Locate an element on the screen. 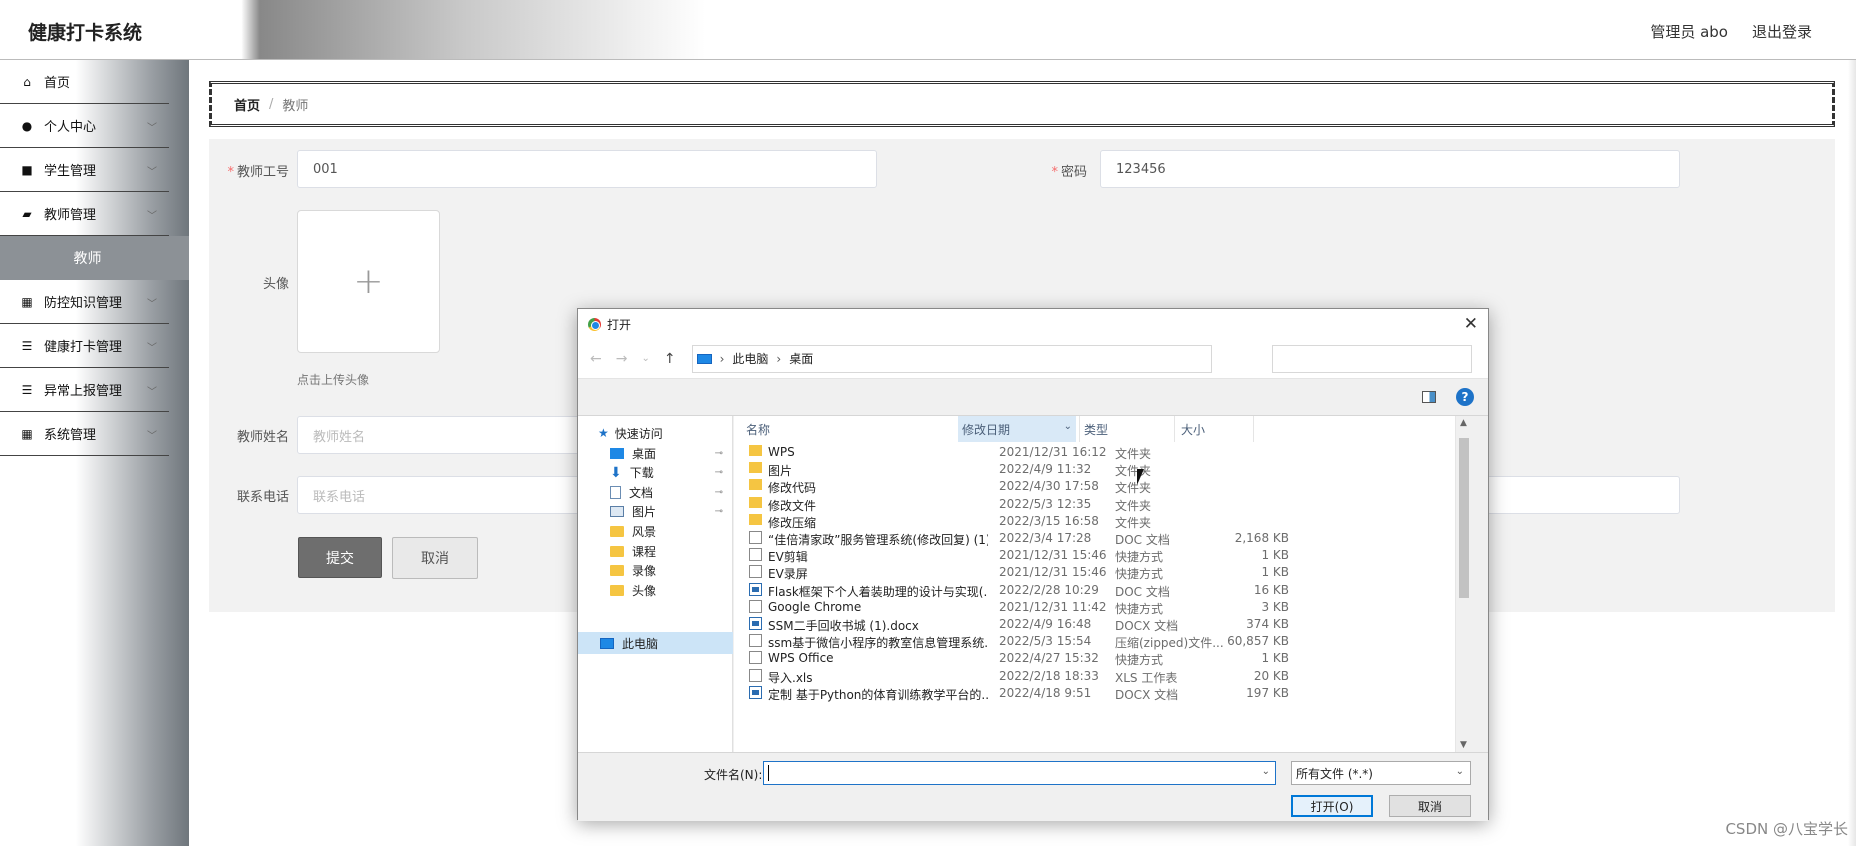 Image resolution: width=1856 pixels, height=846 pixels. teacher-id-input: 001 is located at coordinates (587, 169).